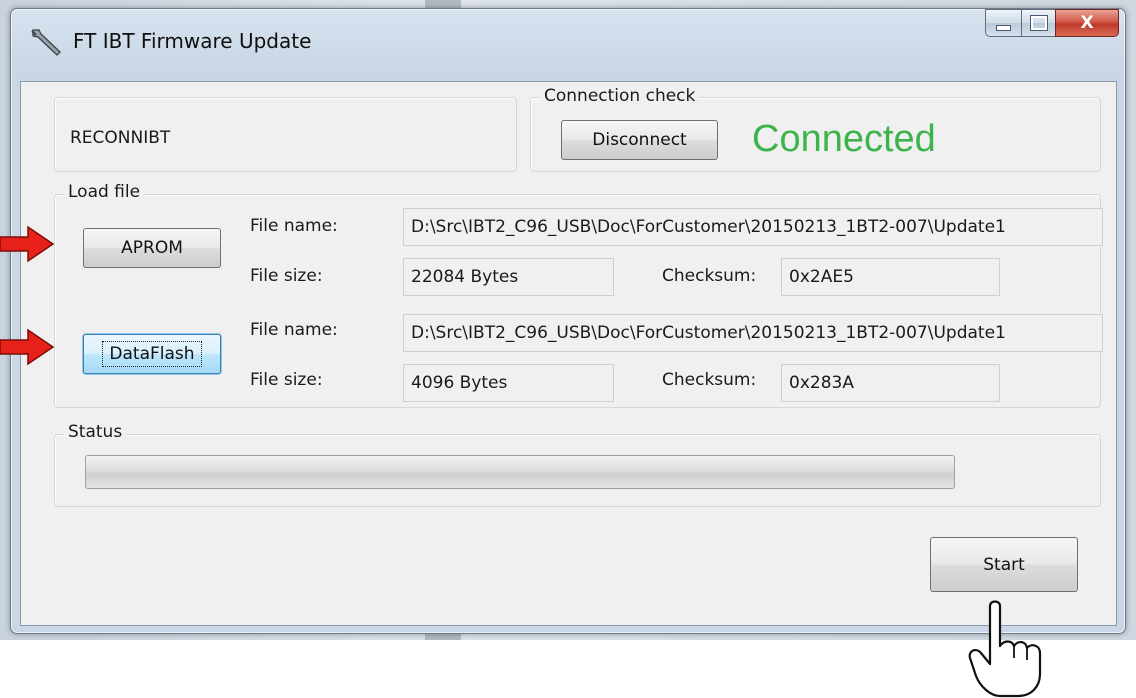  I want to click on start-button: Start, so click(1004, 564).